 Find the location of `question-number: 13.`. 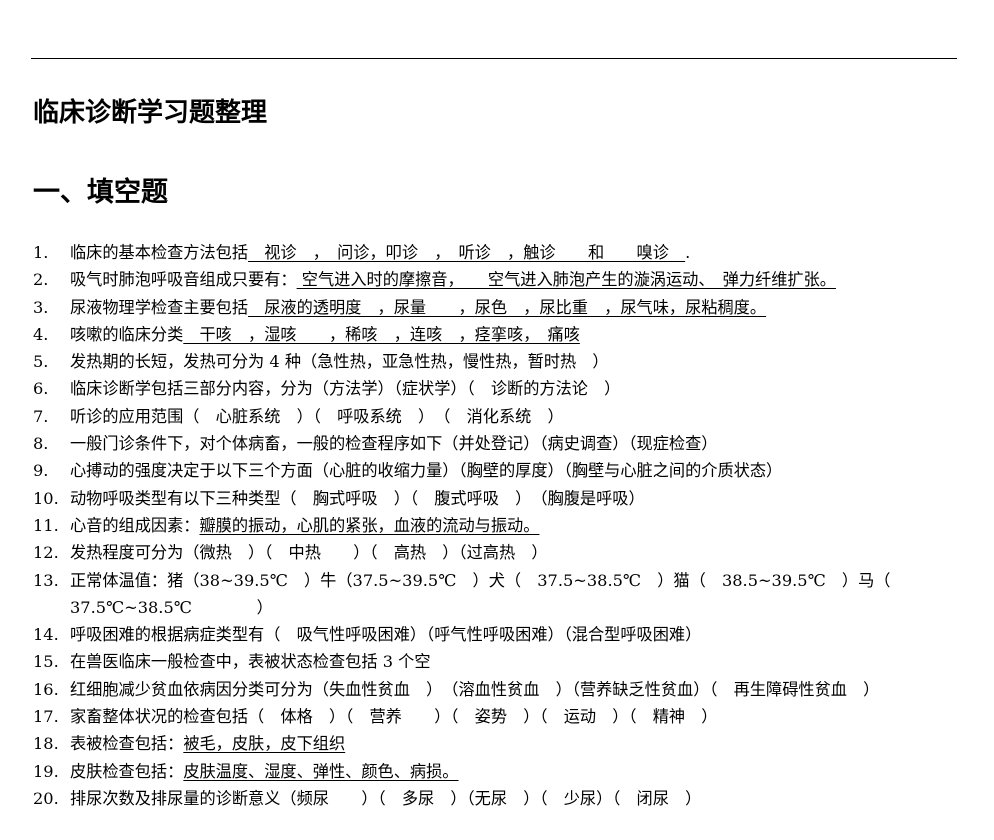

question-number: 13. is located at coordinates (46, 580).